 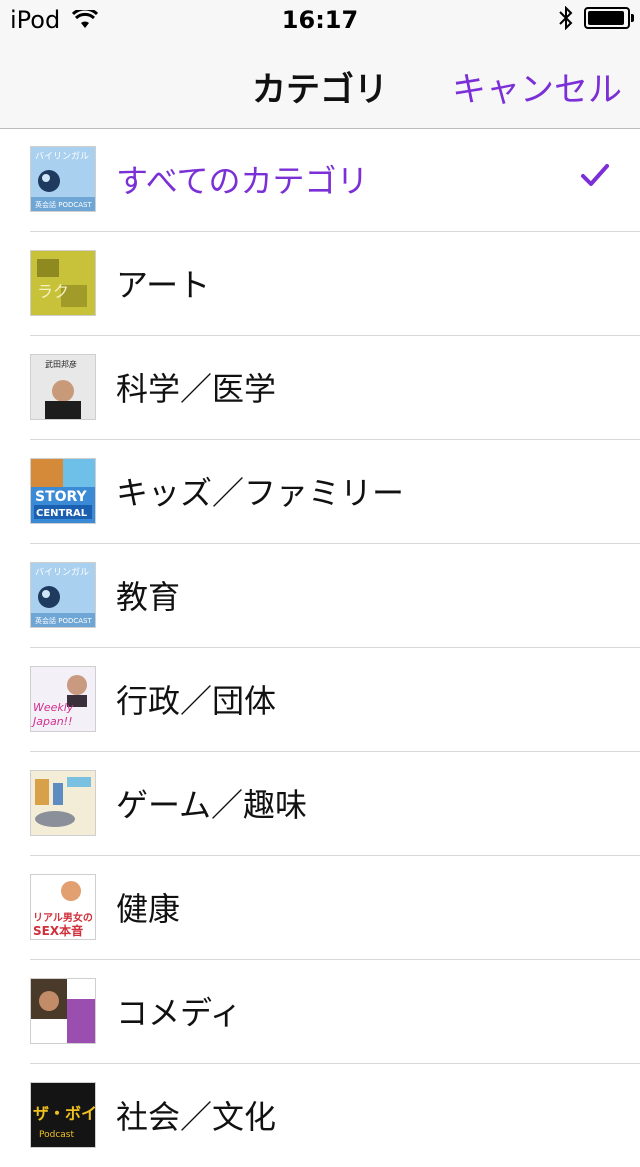 What do you see at coordinates (335, 596) in the screenshot?
I see `category-row-education: バイリンガル 英会話 PODCAST 教育` at bounding box center [335, 596].